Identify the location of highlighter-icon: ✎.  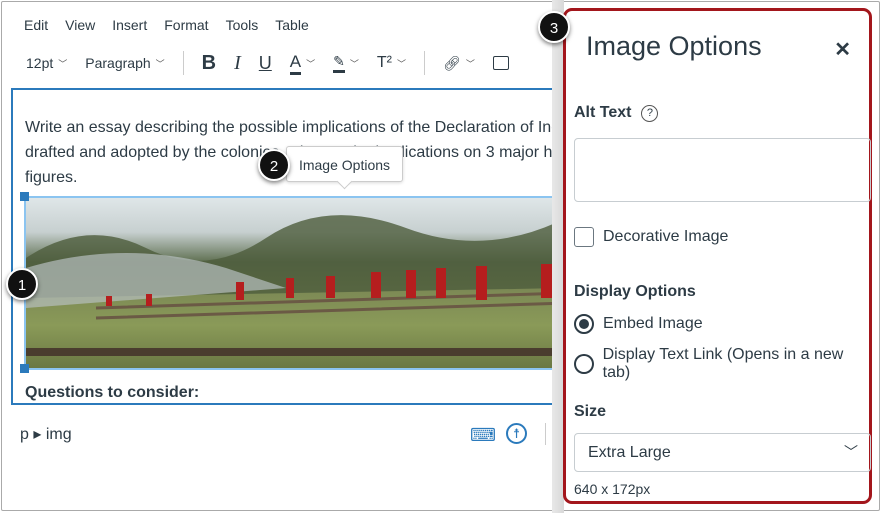
(339, 63).